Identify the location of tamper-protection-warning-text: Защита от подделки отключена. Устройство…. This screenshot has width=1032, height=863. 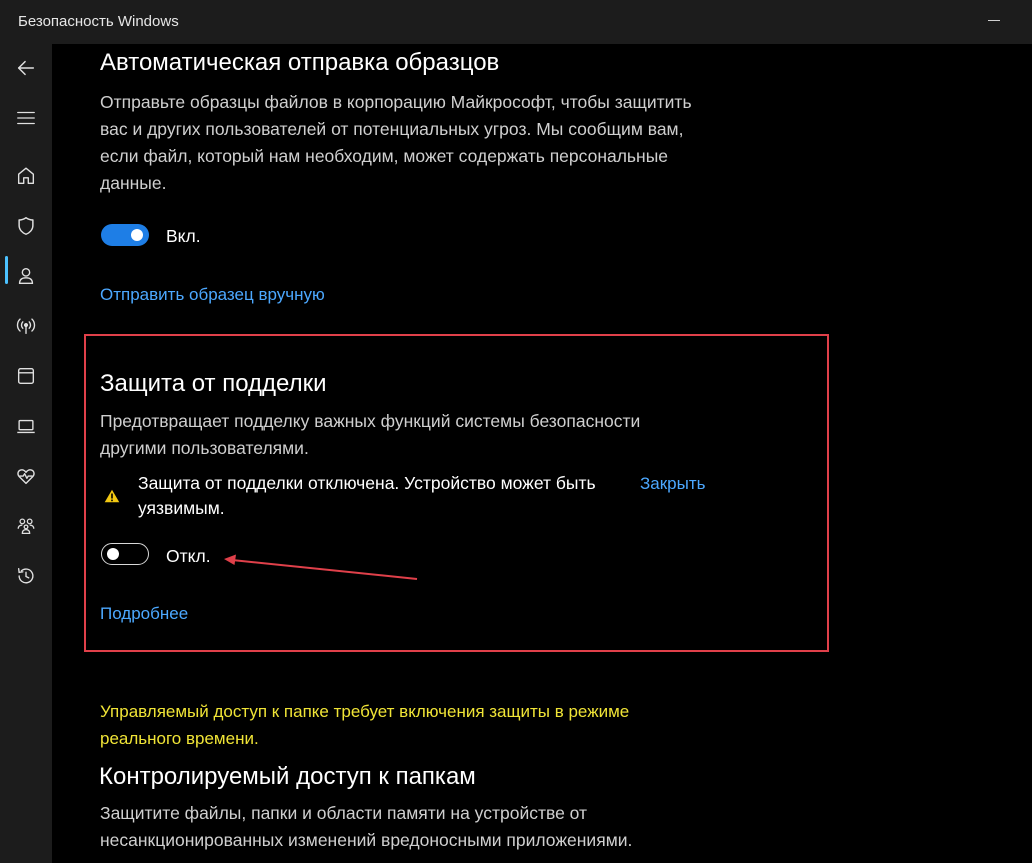
(367, 495).